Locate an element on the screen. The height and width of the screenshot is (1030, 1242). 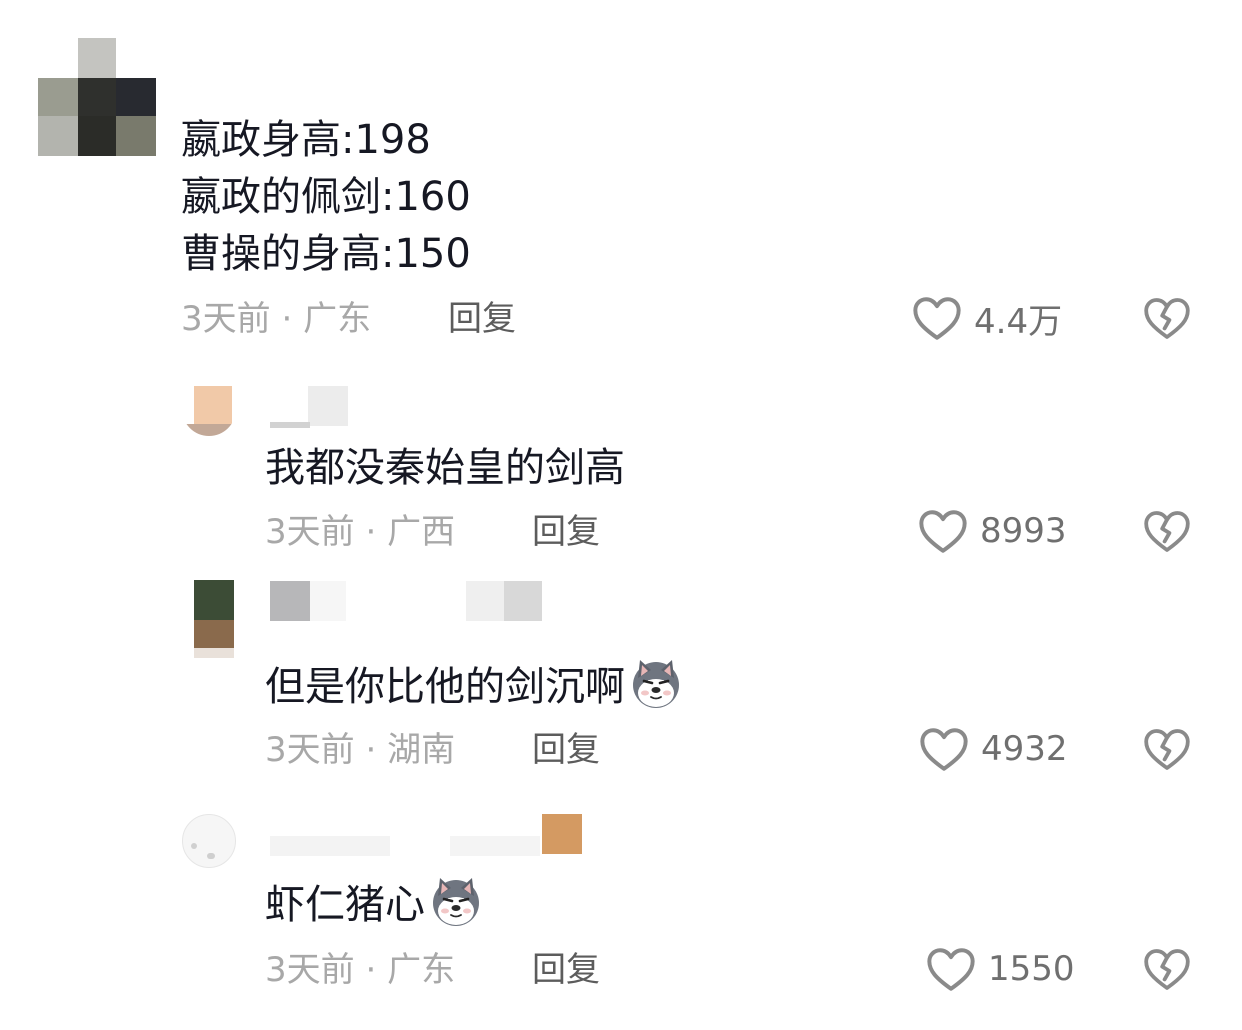
like-count: 8993 is located at coordinates (1023, 531).